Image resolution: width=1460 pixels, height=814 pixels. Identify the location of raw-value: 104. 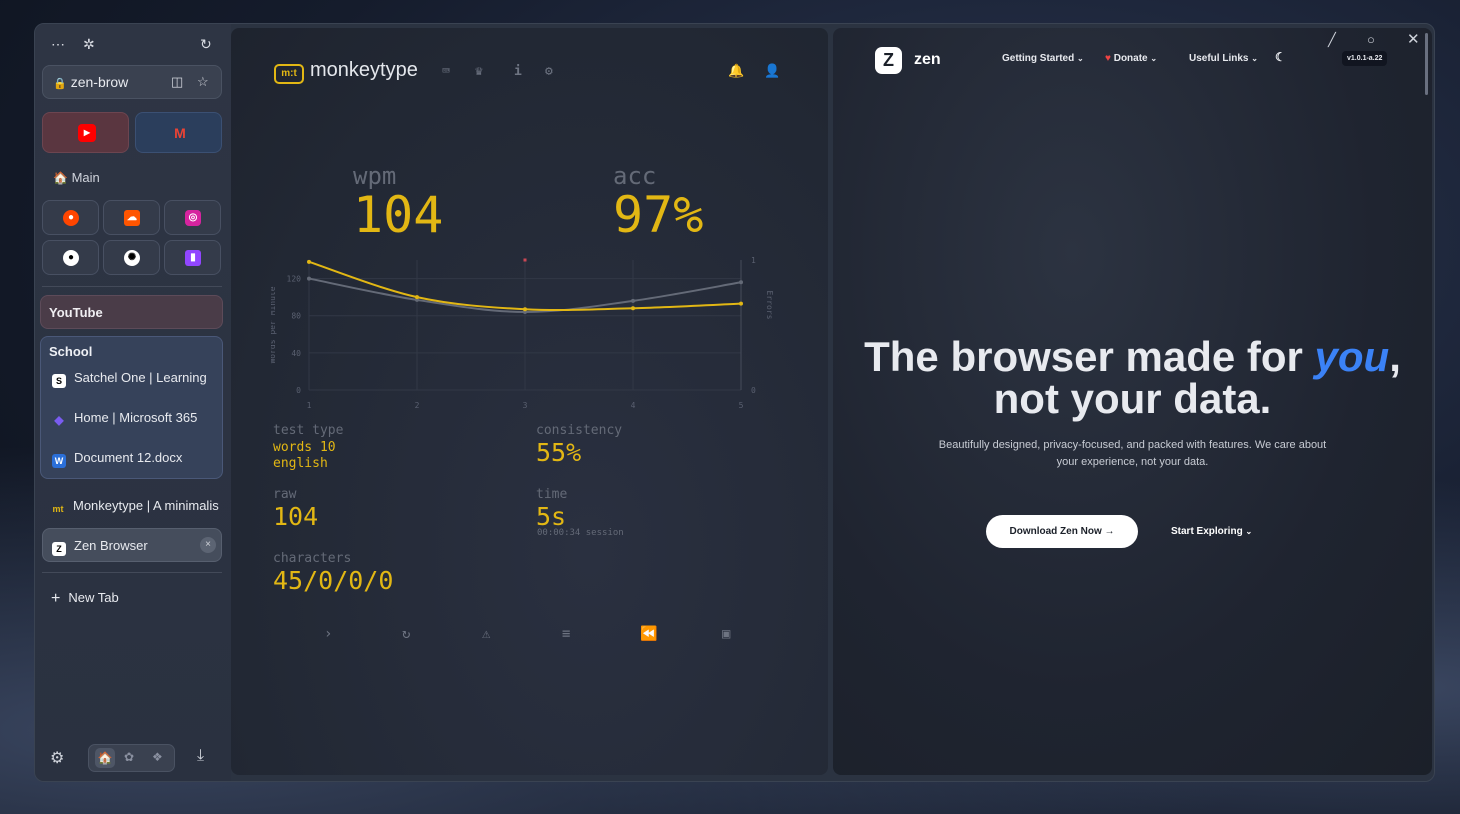
(296, 516).